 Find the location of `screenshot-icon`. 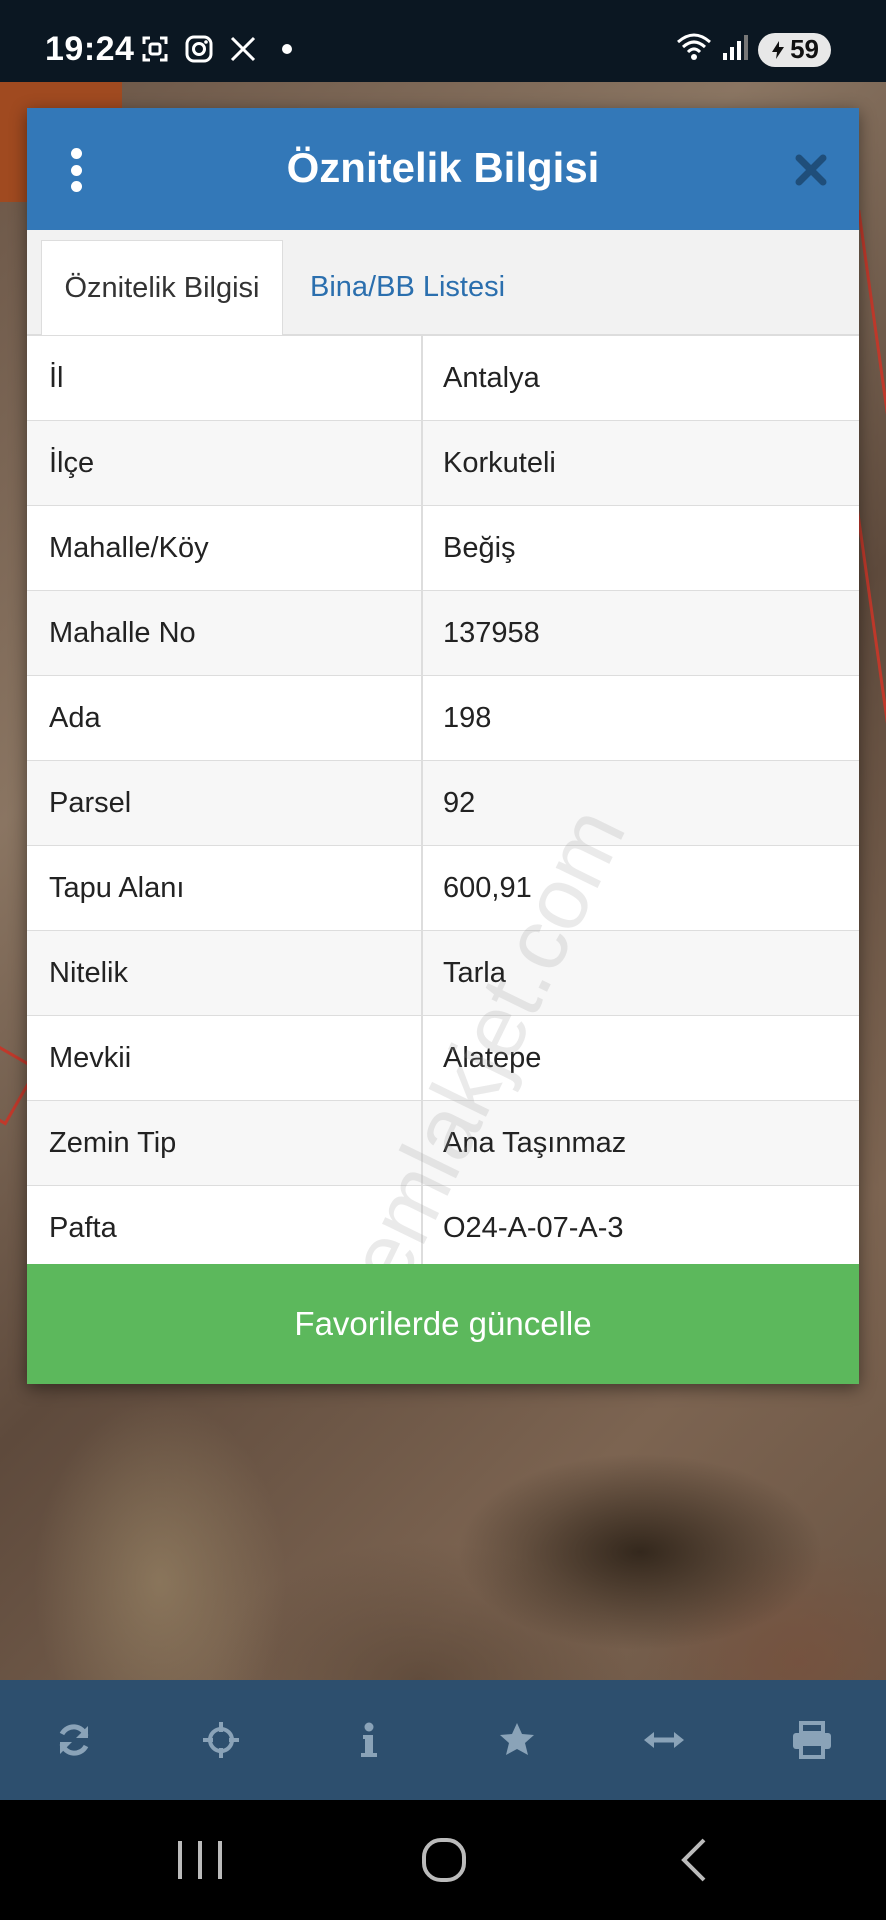

screenshot-icon is located at coordinates (155, 49).